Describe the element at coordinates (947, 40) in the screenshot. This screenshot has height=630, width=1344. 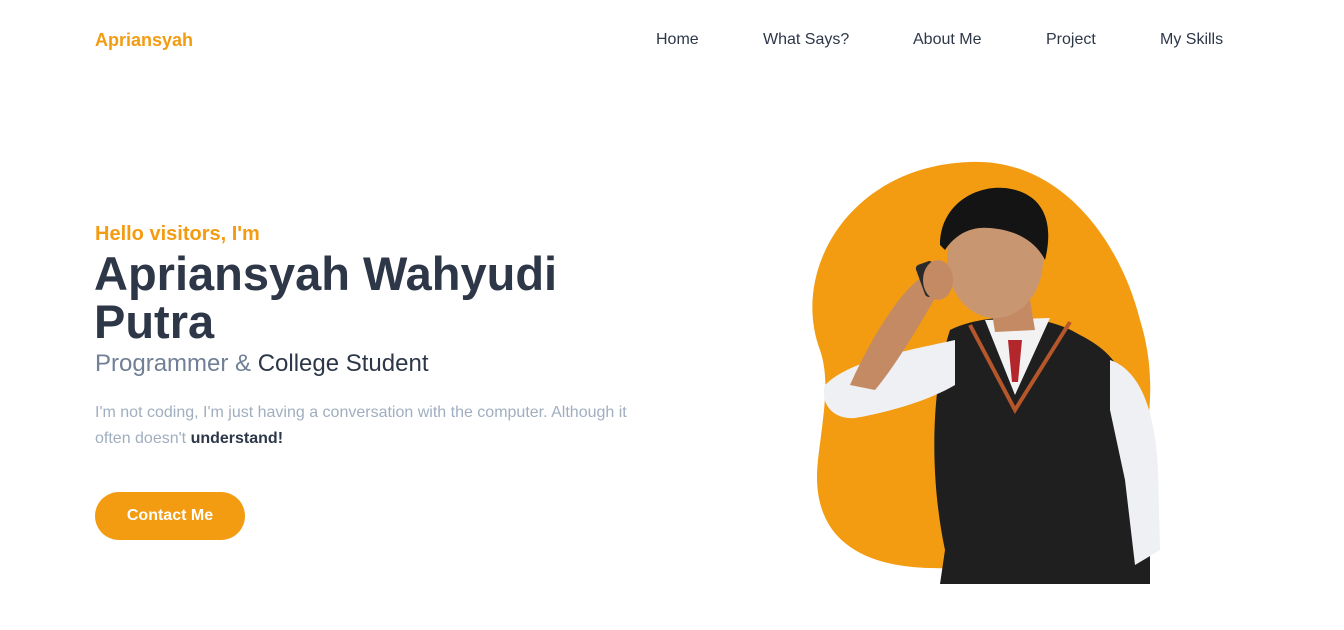
I see `nav-item-about-me: About Me` at that location.